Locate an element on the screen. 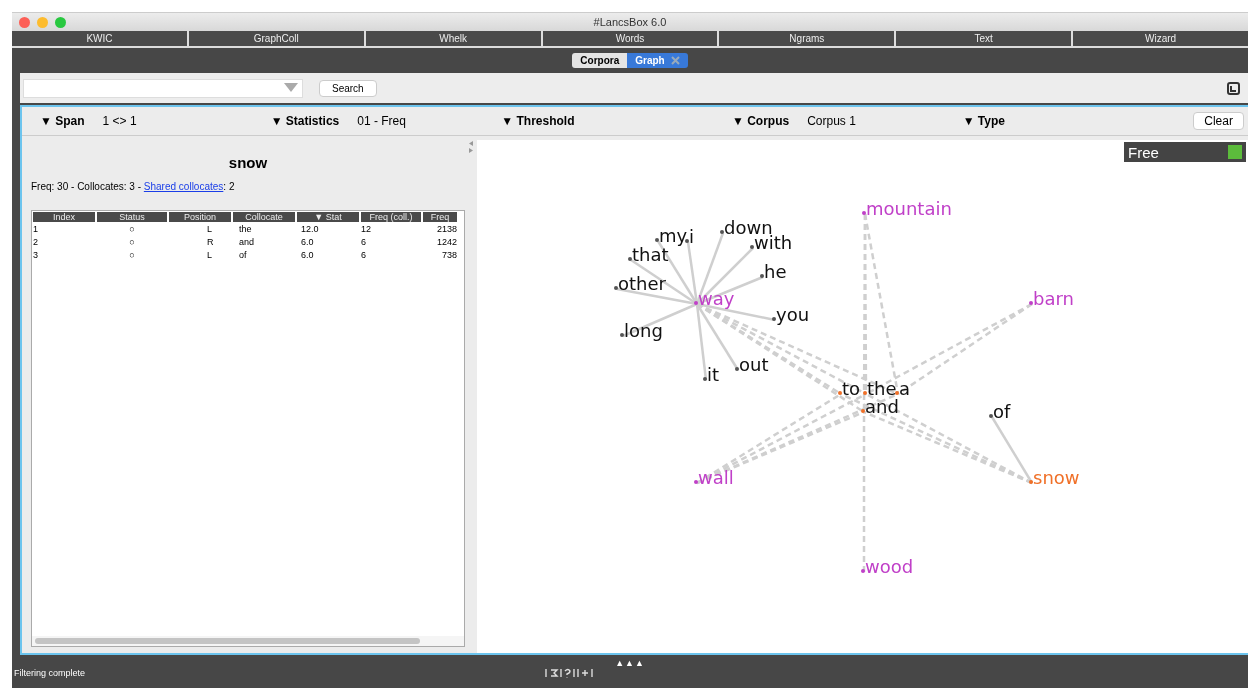 The image size is (1248, 688). summary-text: Freq: 30 - Collocates: 3 - Shared collocates: 2 is located at coordinates (133, 186).